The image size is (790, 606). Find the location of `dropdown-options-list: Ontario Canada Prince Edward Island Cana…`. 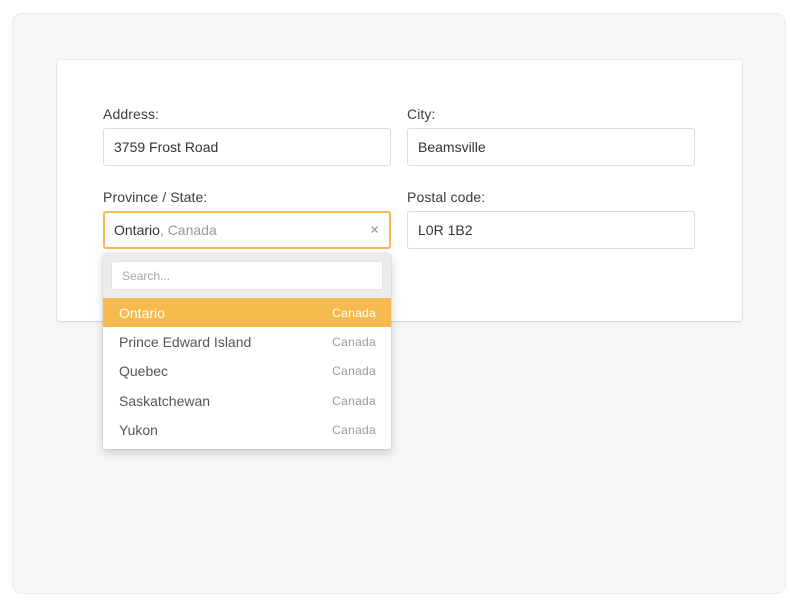

dropdown-options-list: Ontario Canada Prince Edward Island Cana… is located at coordinates (247, 371).